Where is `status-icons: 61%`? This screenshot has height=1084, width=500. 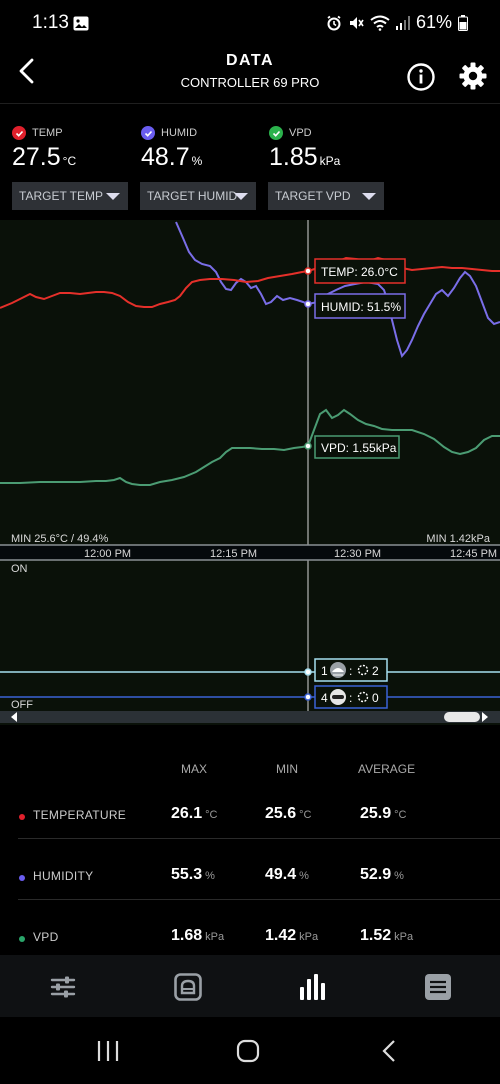 status-icons: 61% is located at coordinates (397, 22).